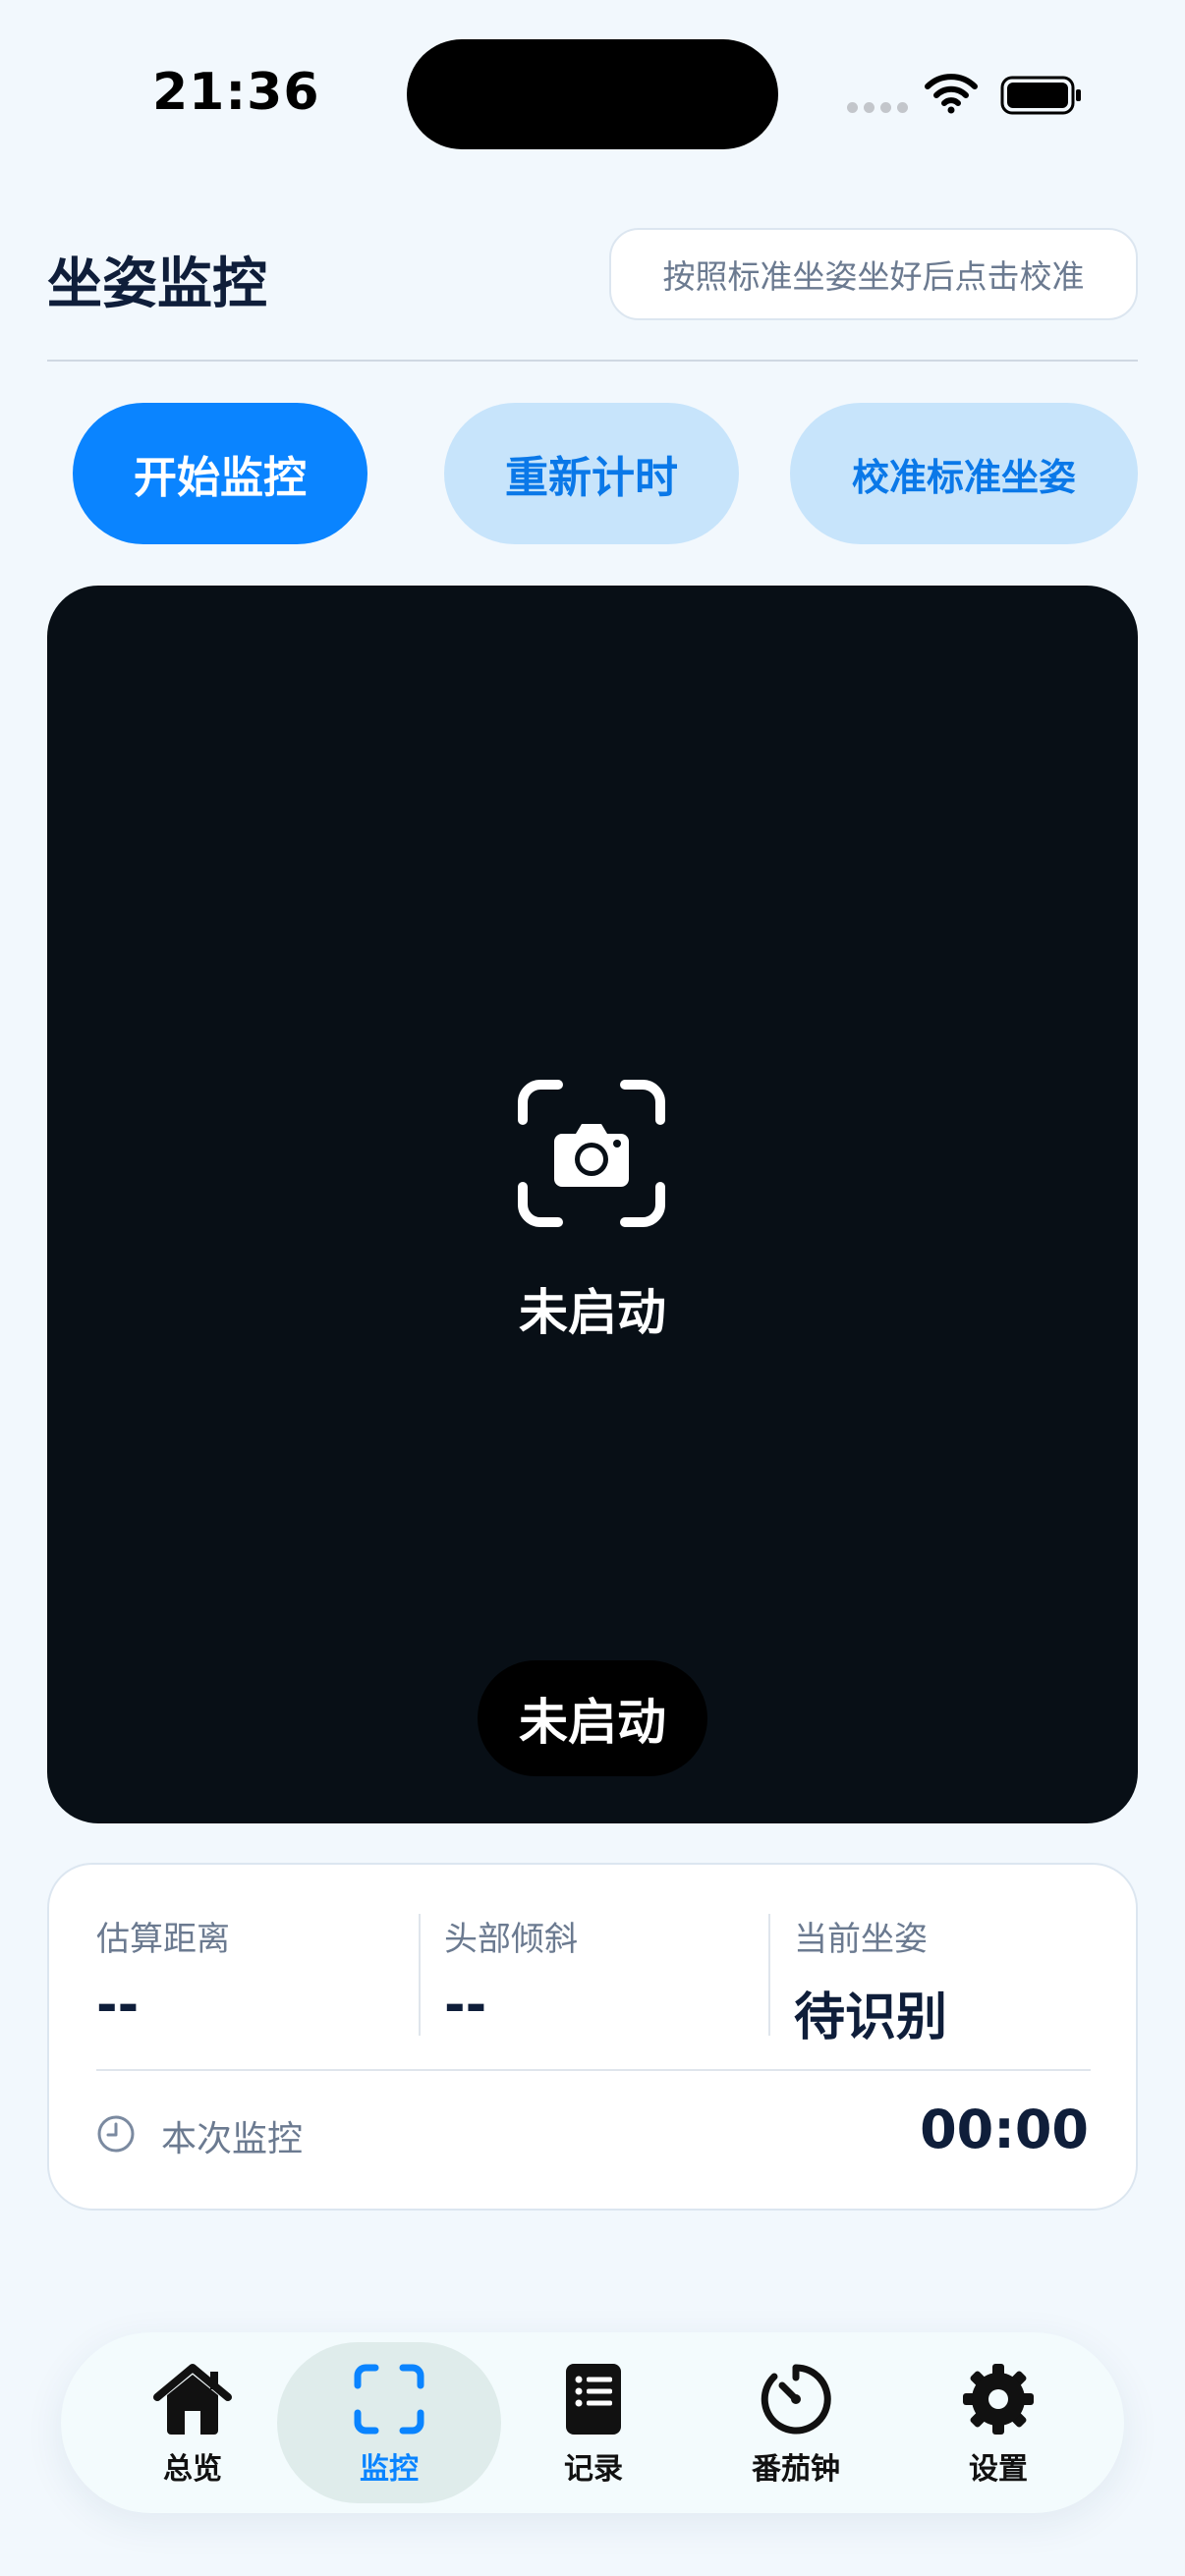 This screenshot has width=1185, height=2576. What do you see at coordinates (1041, 95) in the screenshot?
I see `battery-icon` at bounding box center [1041, 95].